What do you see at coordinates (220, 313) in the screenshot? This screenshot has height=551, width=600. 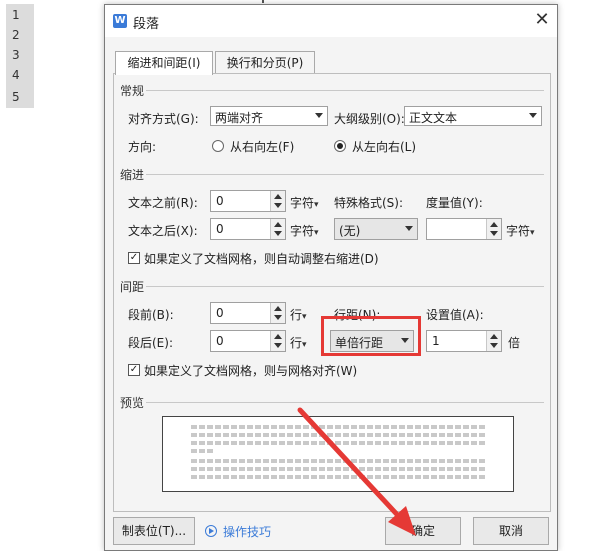 I see `spacing-before-value: 0` at bounding box center [220, 313].